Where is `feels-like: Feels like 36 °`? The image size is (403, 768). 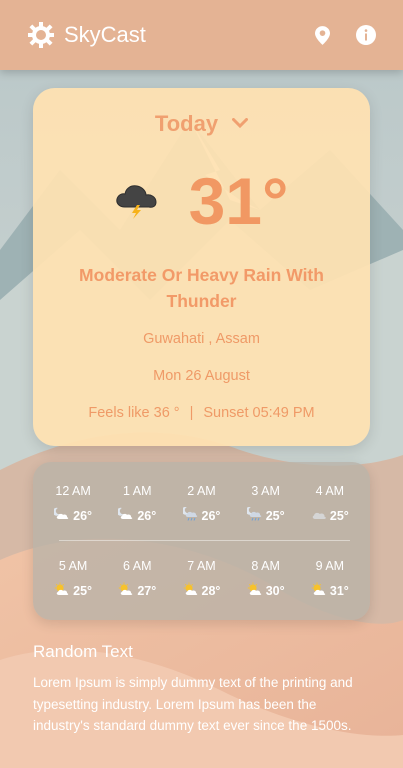
feels-like: Feels like 36 ° is located at coordinates (134, 413).